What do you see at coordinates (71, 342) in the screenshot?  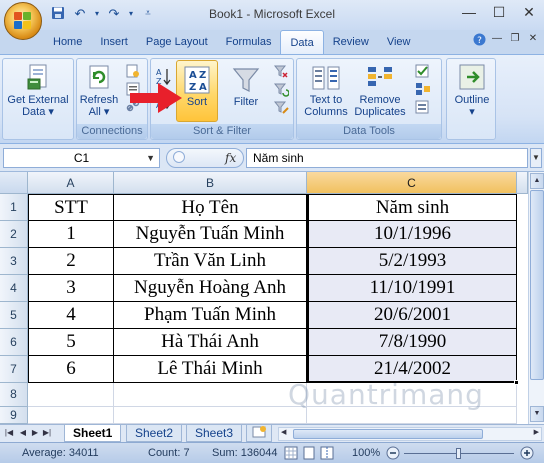 I see `cell-a6: 5` at bounding box center [71, 342].